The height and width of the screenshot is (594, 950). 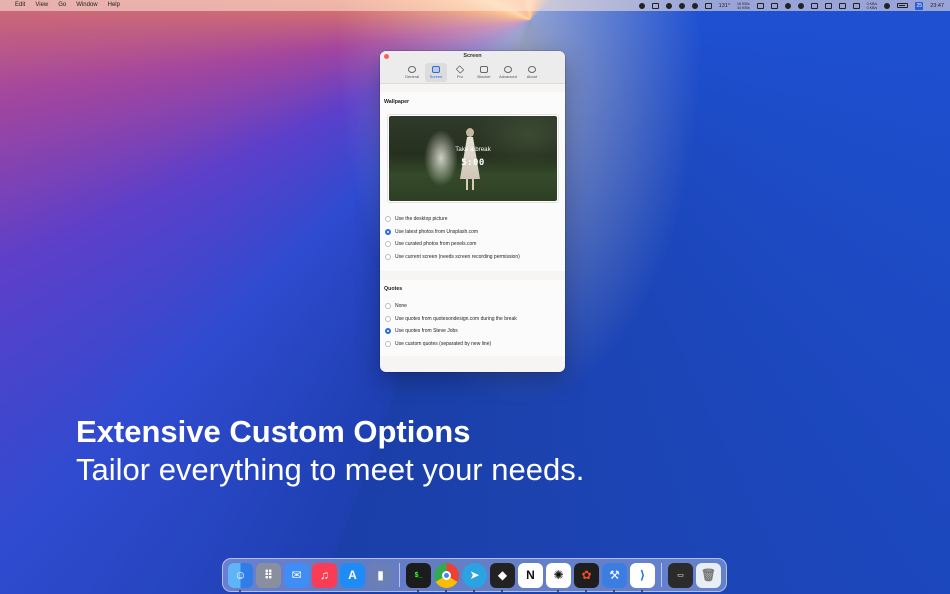 What do you see at coordinates (642, 577) in the screenshot?
I see `vscode-icon: ⟩` at bounding box center [642, 577].